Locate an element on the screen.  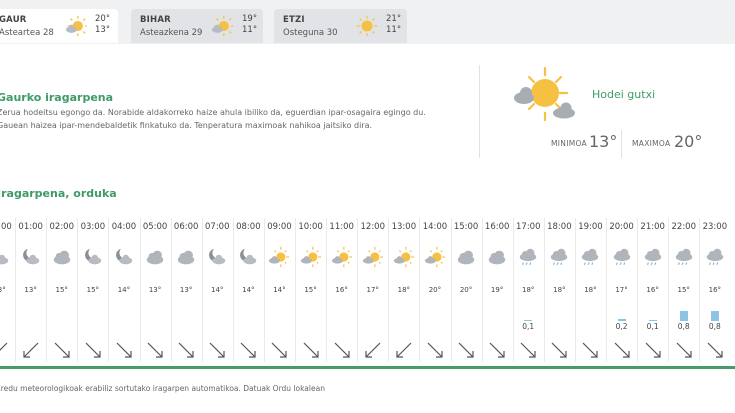
min-temp-label: MINIMOA is located at coordinates (569, 143).